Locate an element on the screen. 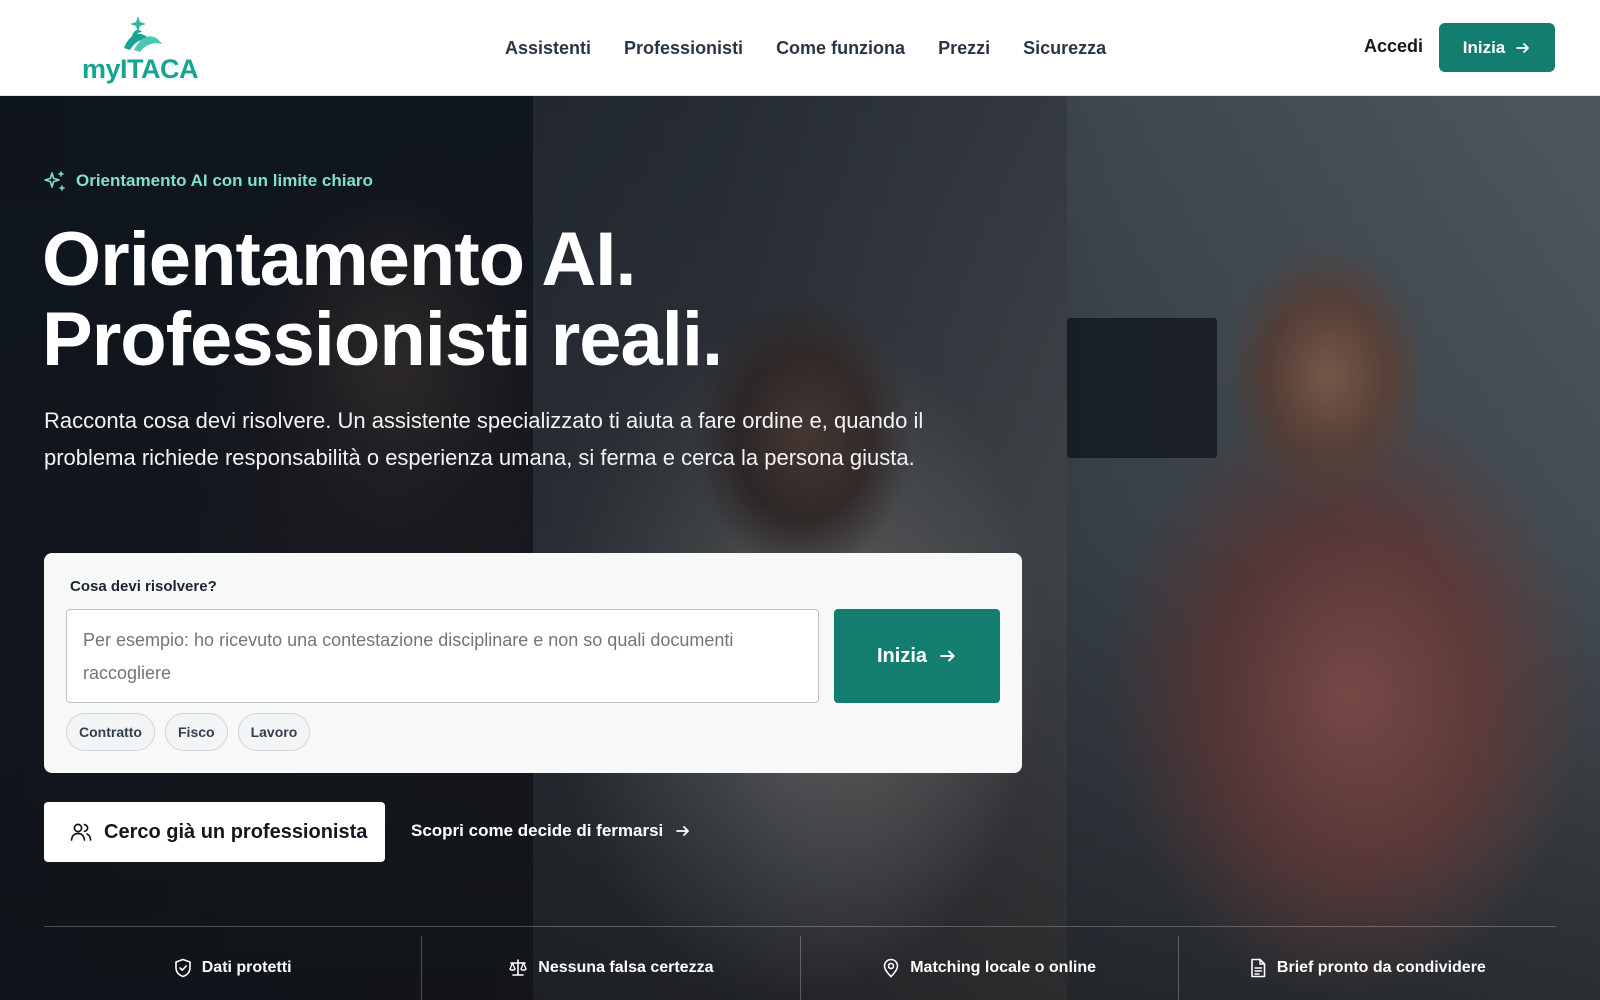 This screenshot has width=1600, height=1000. problem-submit-button: Inizia is located at coordinates (917, 656).